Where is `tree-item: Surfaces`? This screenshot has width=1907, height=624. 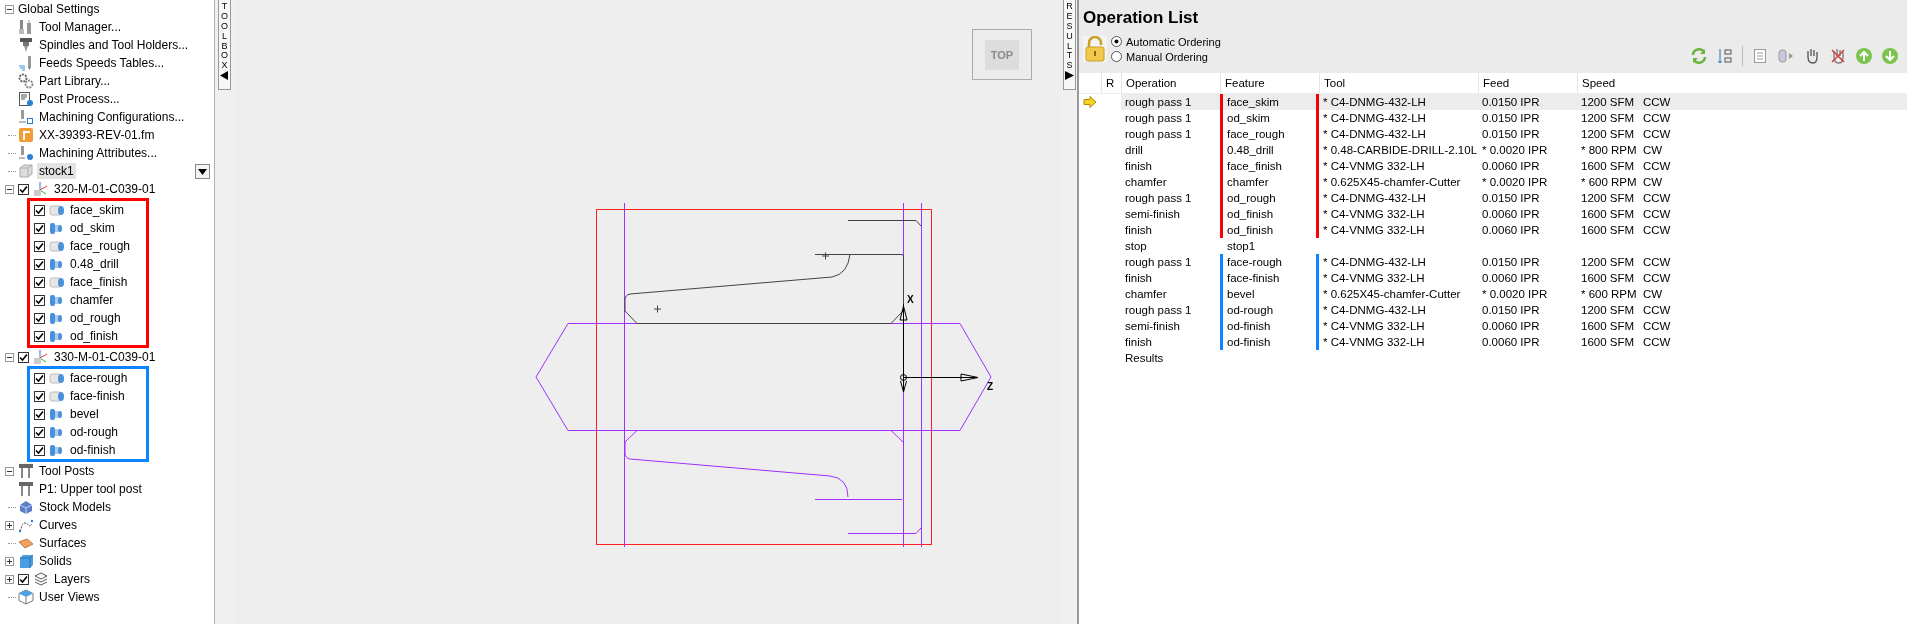 tree-item: Surfaces is located at coordinates (63, 543).